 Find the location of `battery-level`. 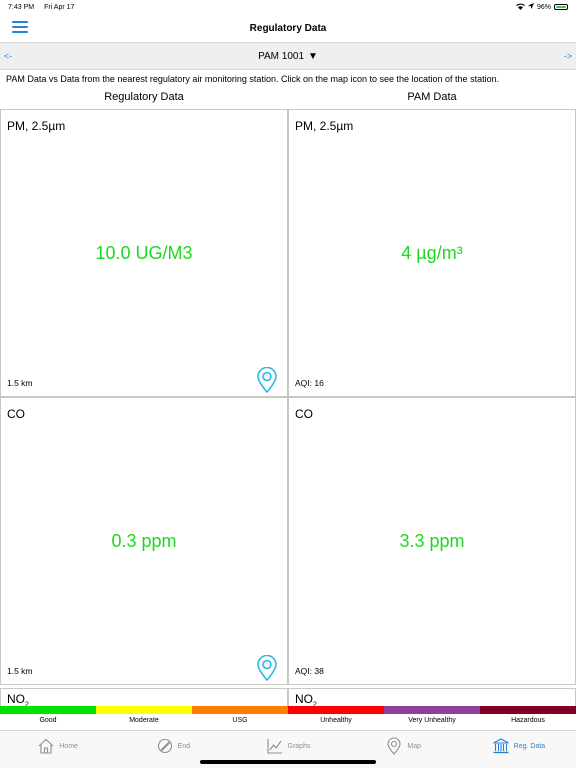

battery-level is located at coordinates (561, 7).